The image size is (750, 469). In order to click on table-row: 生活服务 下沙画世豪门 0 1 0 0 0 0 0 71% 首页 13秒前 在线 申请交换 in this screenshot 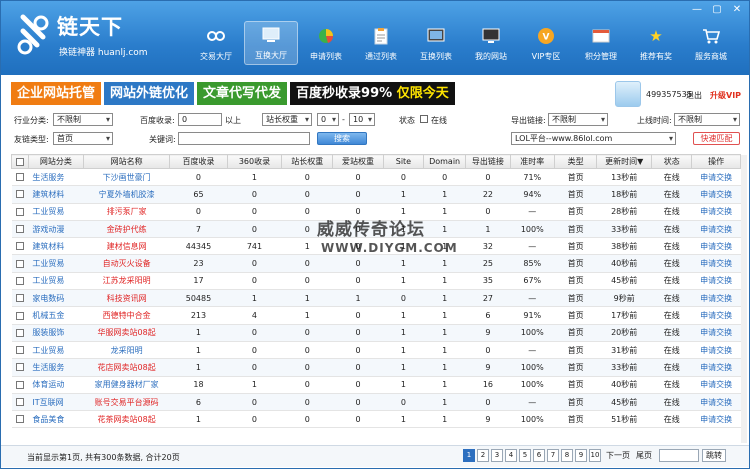, I will do `click(376, 177)`.